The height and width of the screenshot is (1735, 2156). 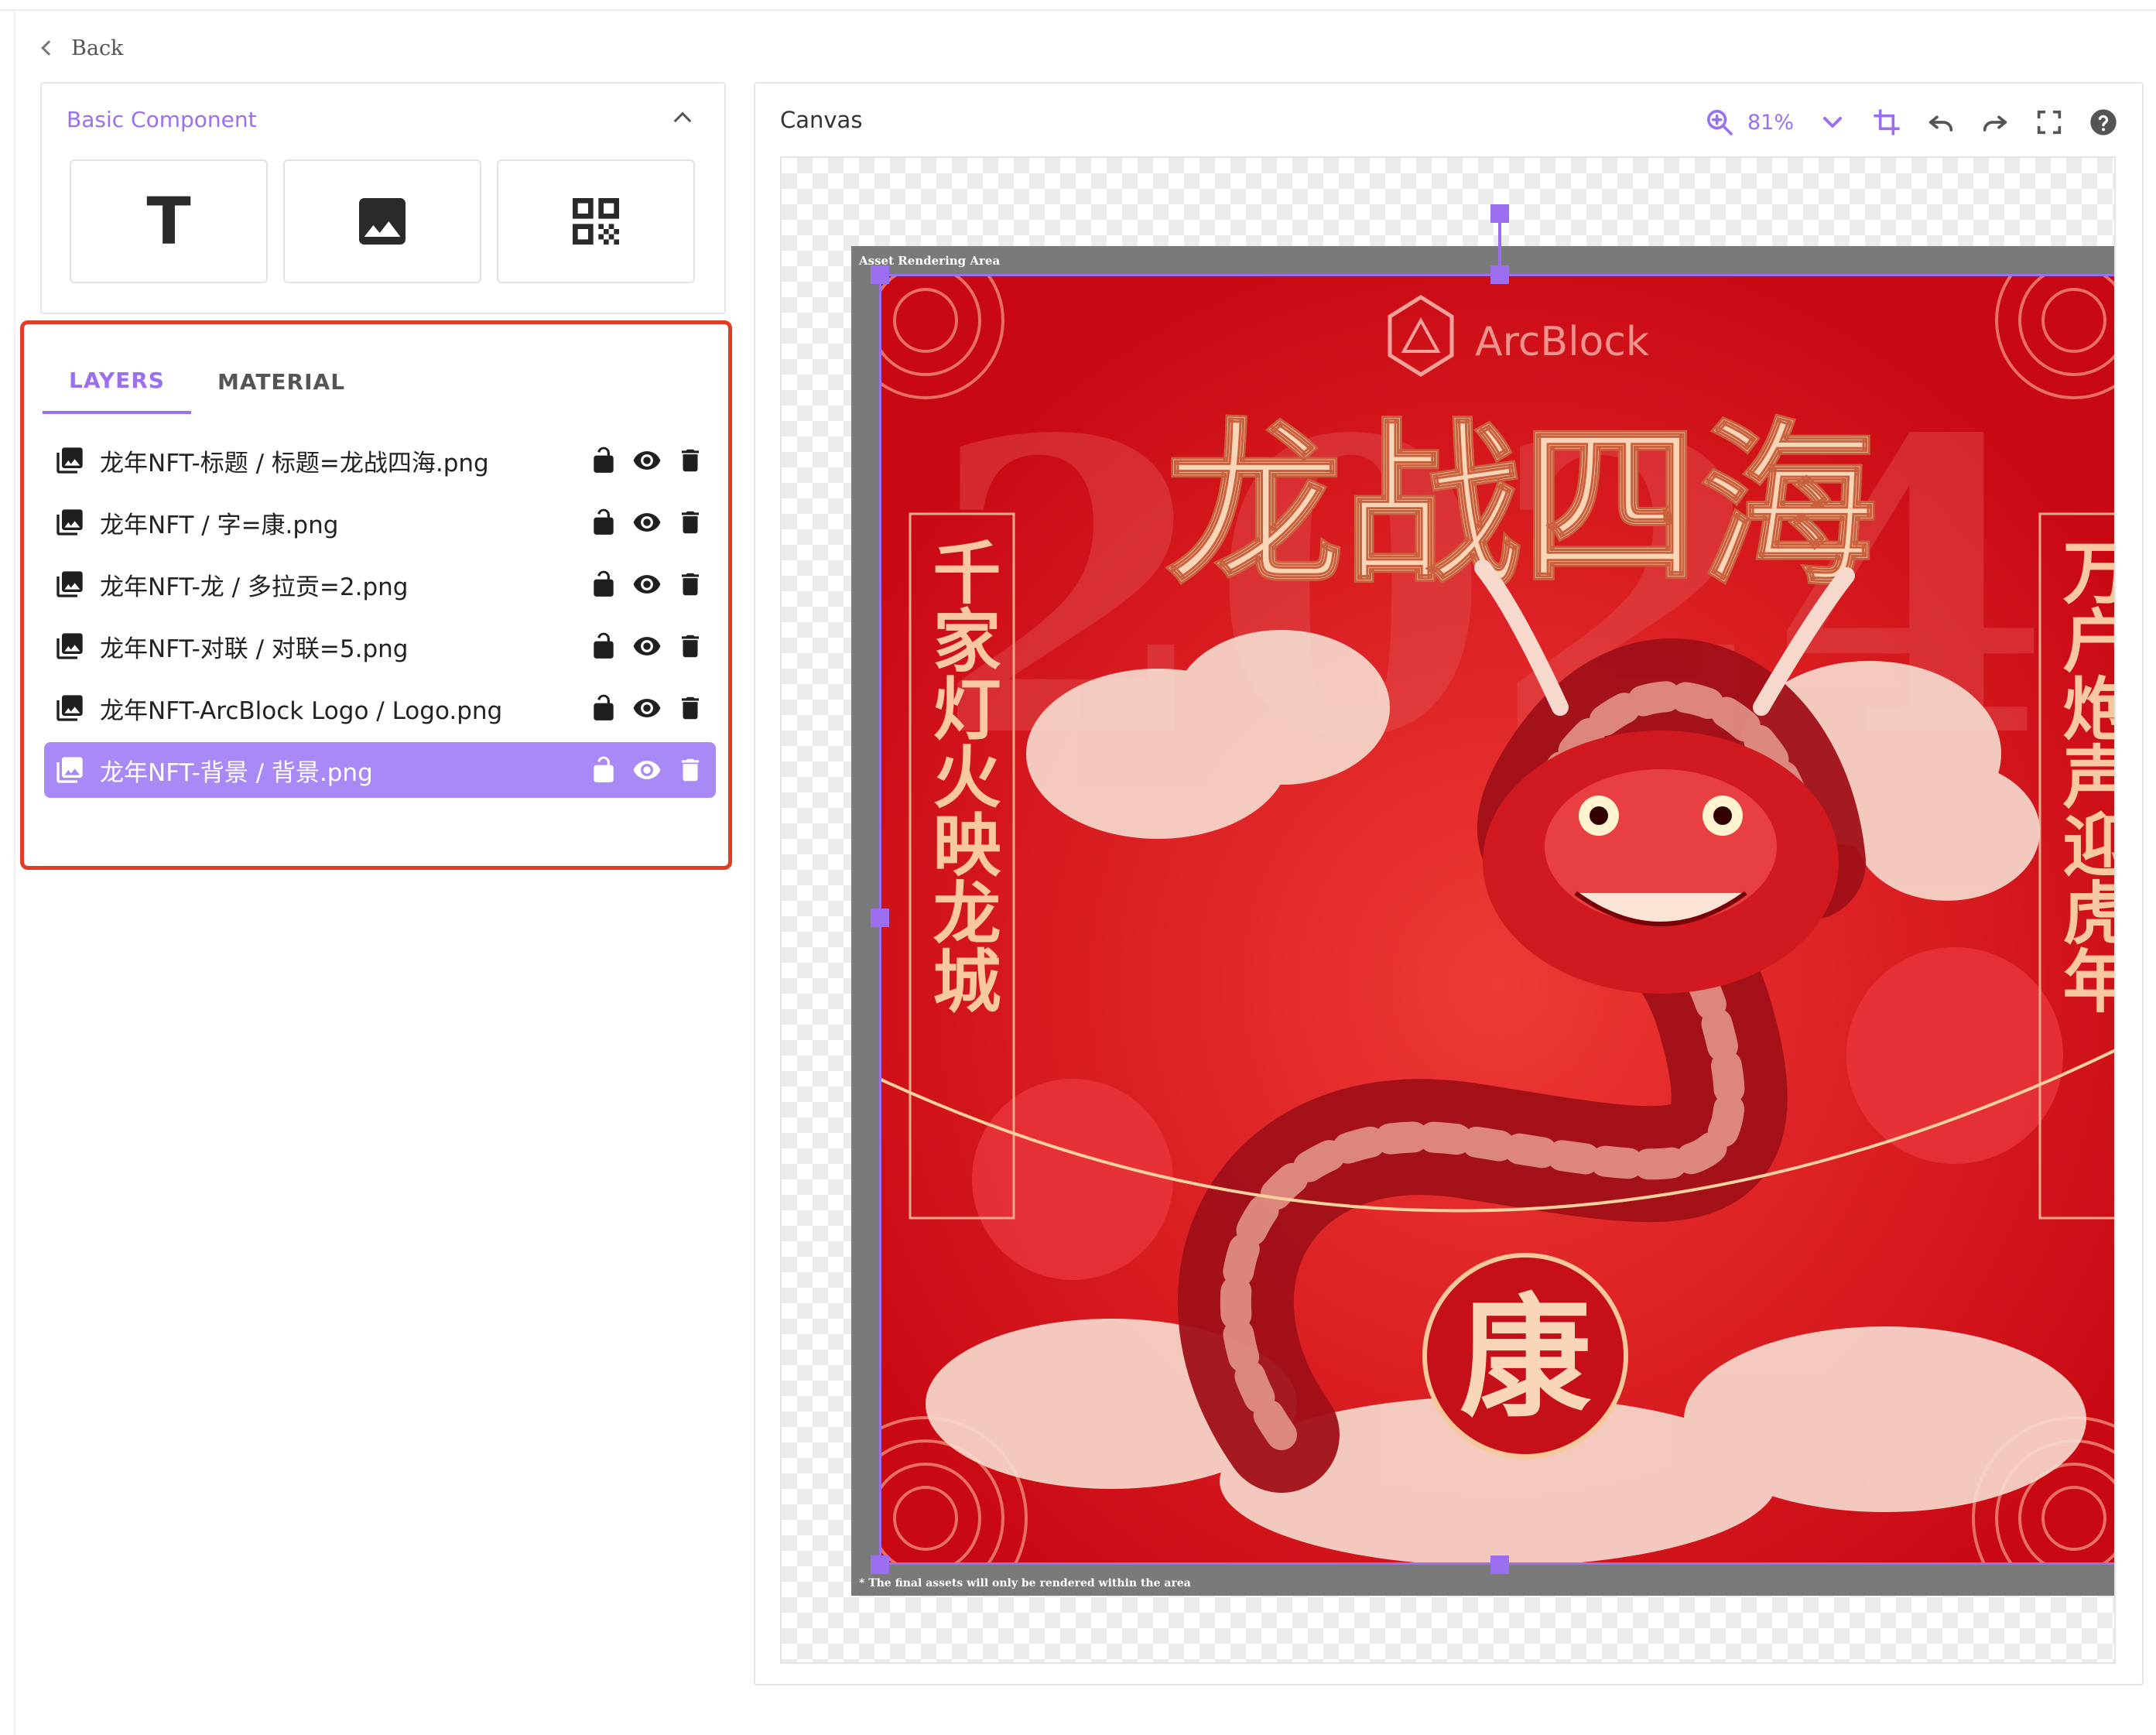 What do you see at coordinates (2049, 122) in the screenshot?
I see `fullscreen-icon` at bounding box center [2049, 122].